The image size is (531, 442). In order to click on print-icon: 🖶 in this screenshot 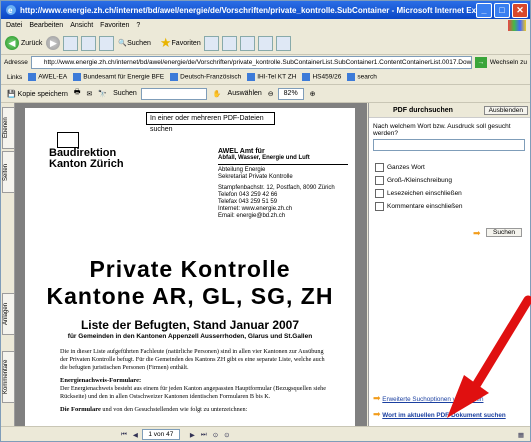, I will do `click(77, 93)`.